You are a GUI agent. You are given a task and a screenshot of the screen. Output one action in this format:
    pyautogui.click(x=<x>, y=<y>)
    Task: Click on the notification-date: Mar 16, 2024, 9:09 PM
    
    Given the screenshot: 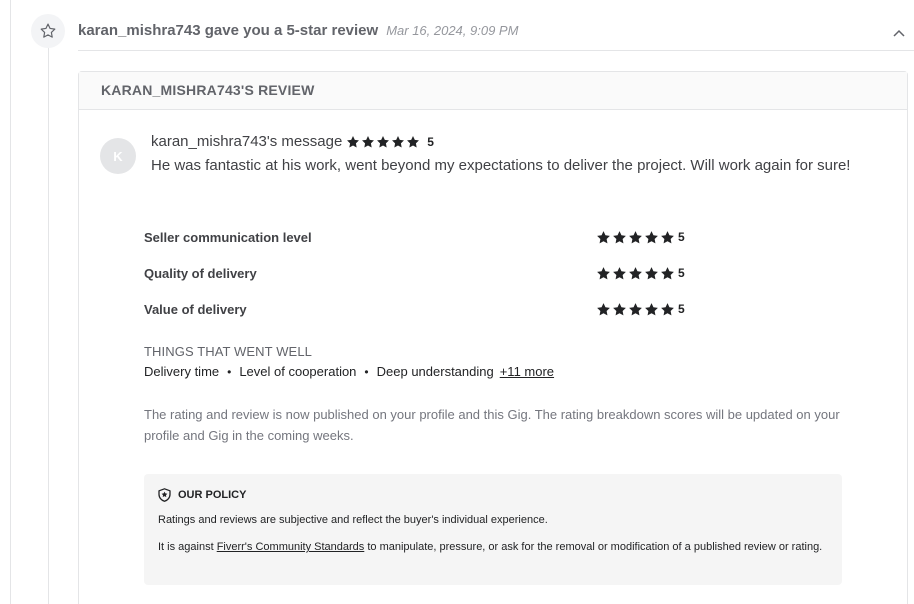 What is the action you would take?
    pyautogui.click(x=452, y=30)
    